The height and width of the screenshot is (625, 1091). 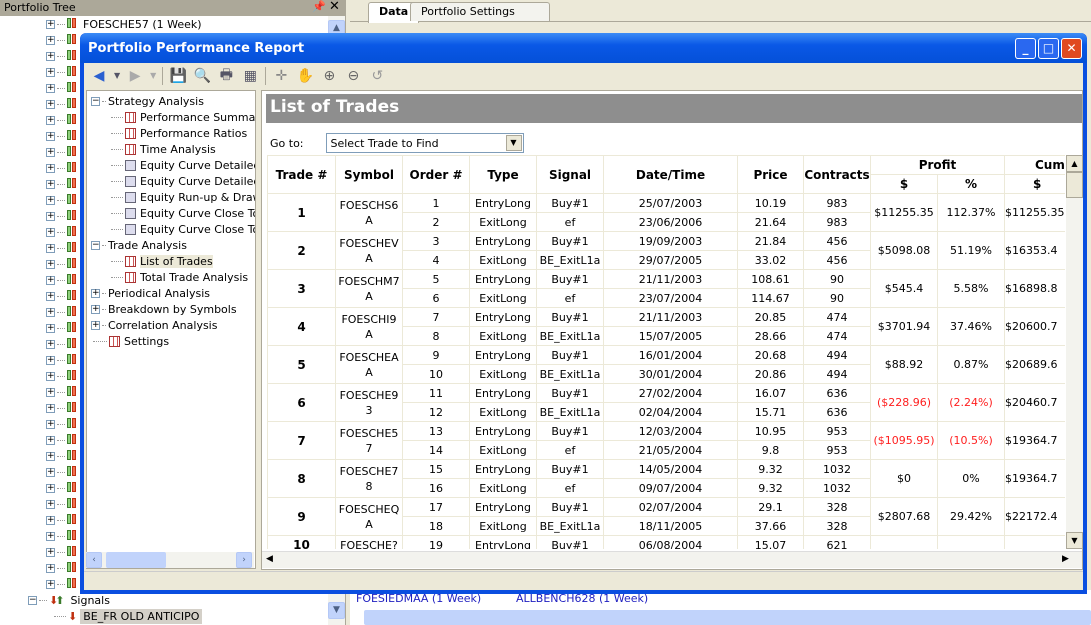 I want to click on nav-item: Total Trade Analysis, so click(x=178, y=277).